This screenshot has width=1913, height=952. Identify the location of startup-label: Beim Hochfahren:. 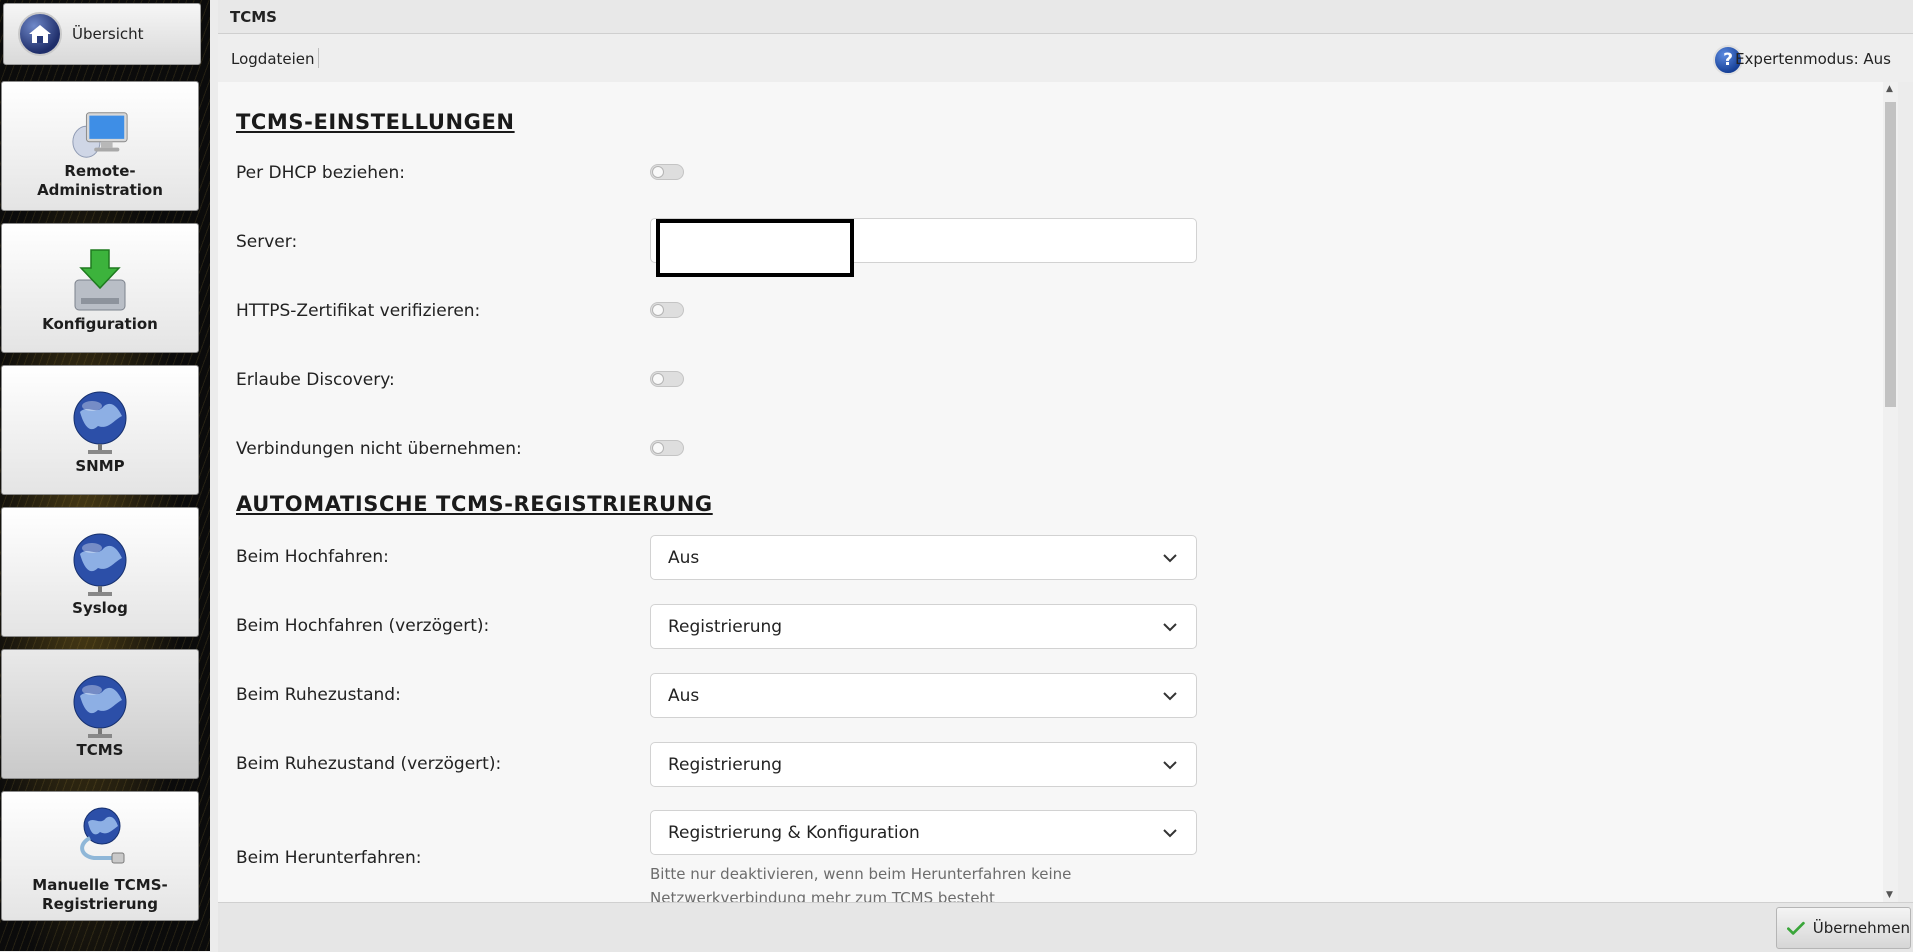
(312, 557).